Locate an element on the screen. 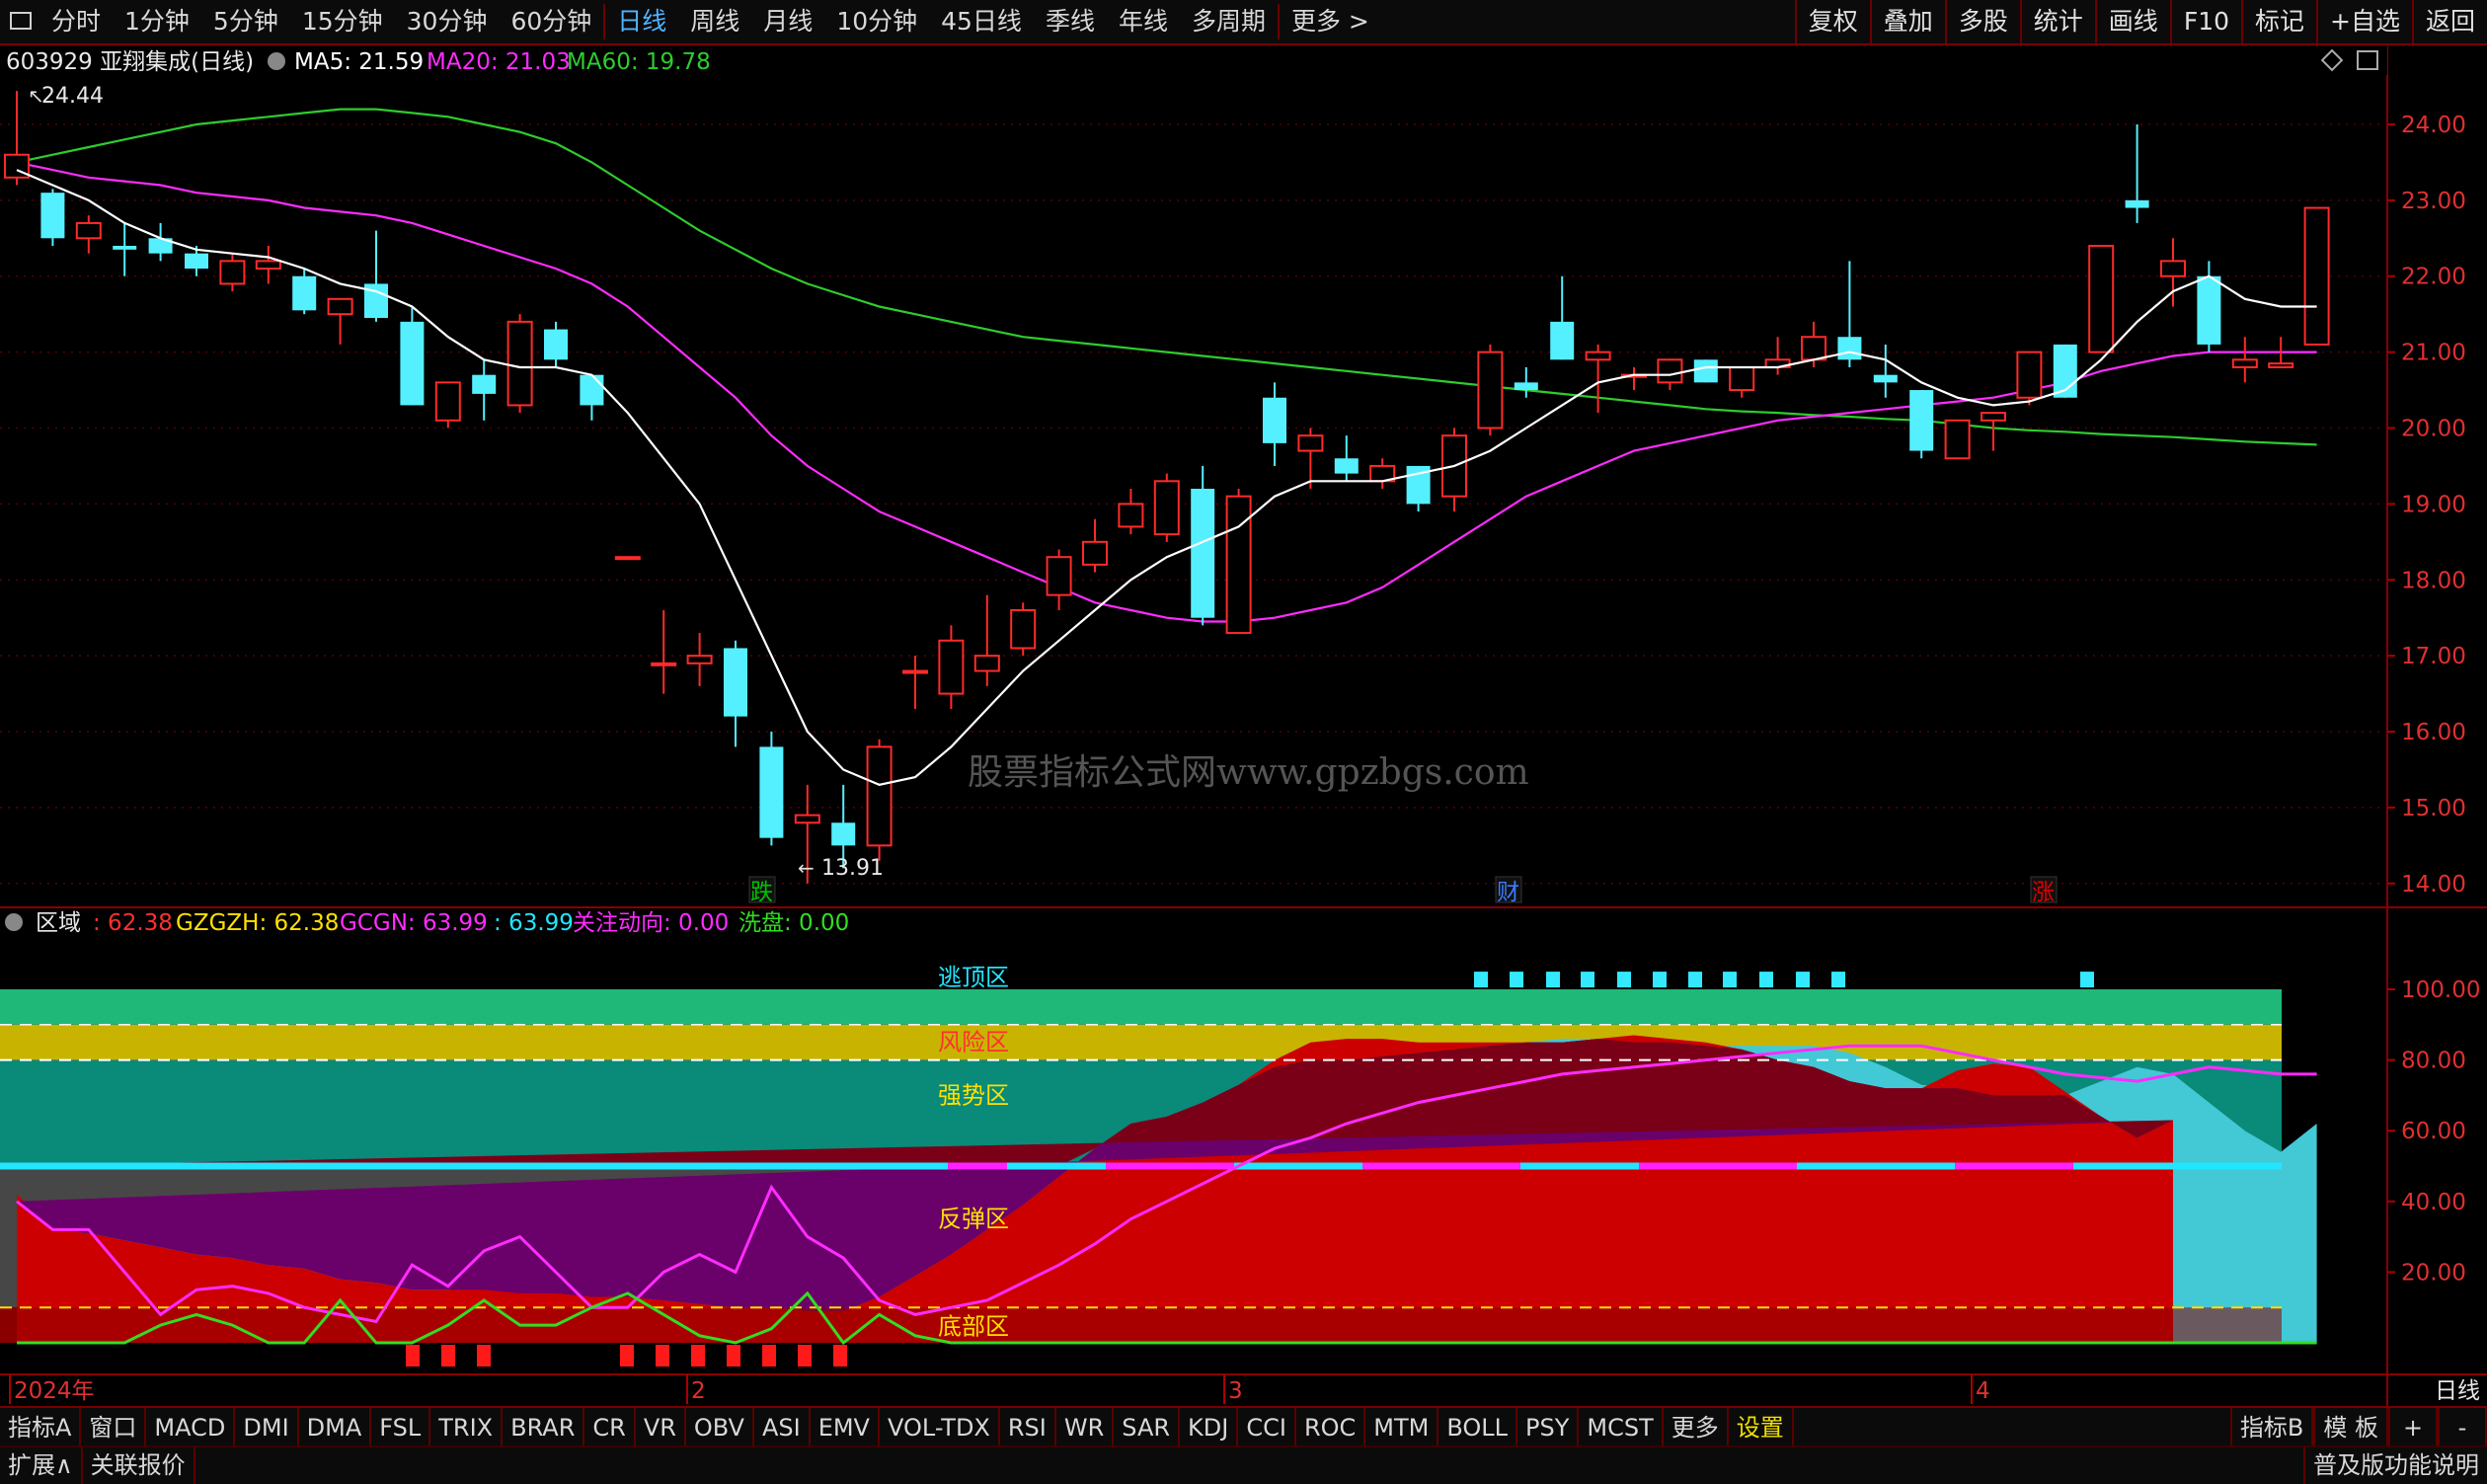 This screenshot has width=2487, height=1484. indicator-right-button-1: 模 板 is located at coordinates (2350, 1428).